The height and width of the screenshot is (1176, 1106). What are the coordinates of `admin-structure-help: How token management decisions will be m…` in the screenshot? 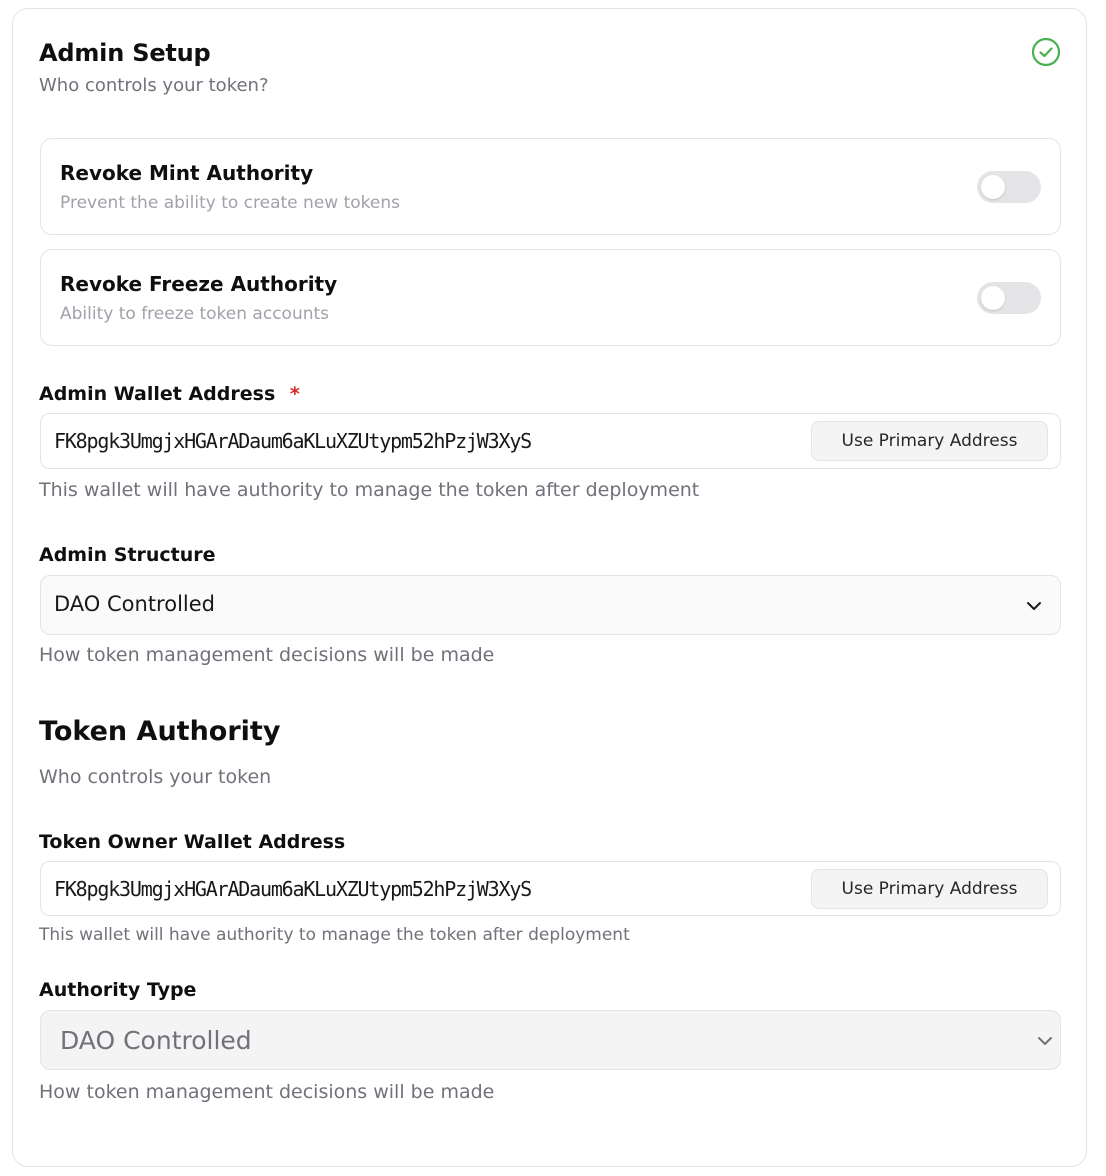 It's located at (267, 655).